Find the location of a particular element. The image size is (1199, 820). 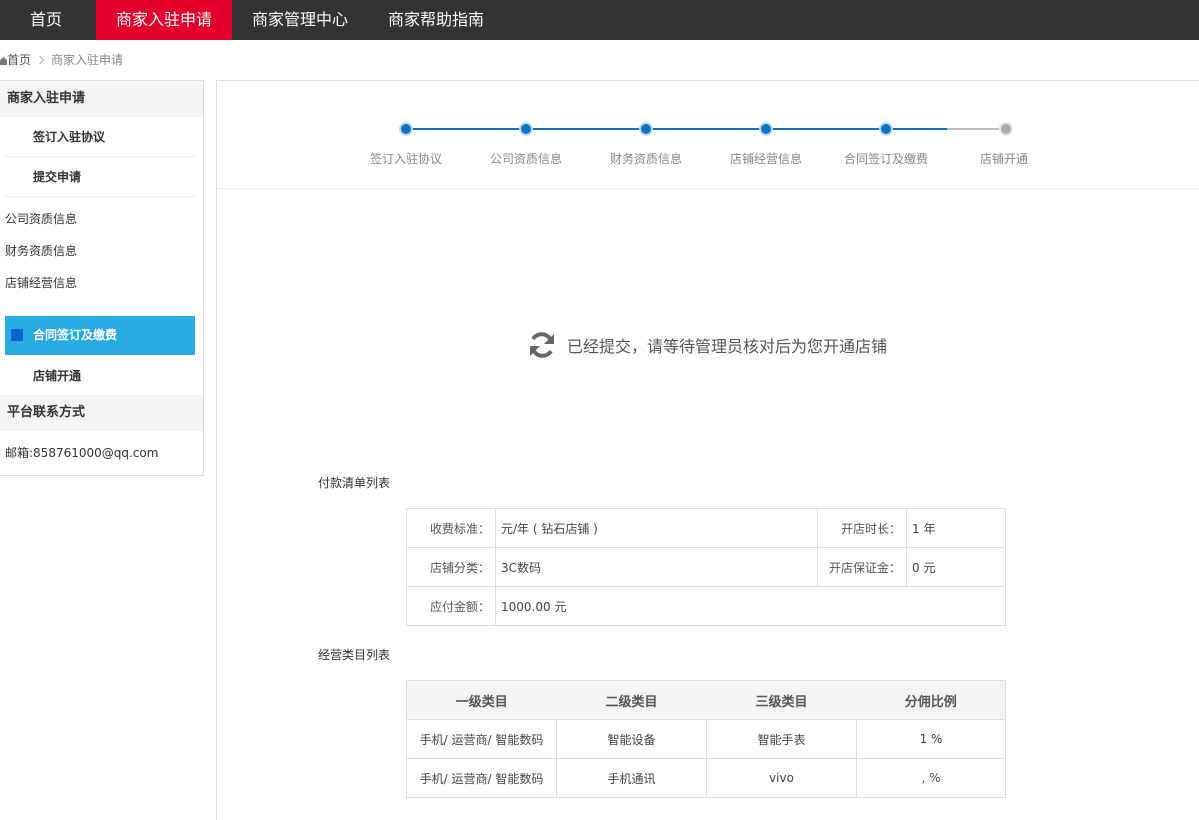

table-cell: , % is located at coordinates (931, 778).